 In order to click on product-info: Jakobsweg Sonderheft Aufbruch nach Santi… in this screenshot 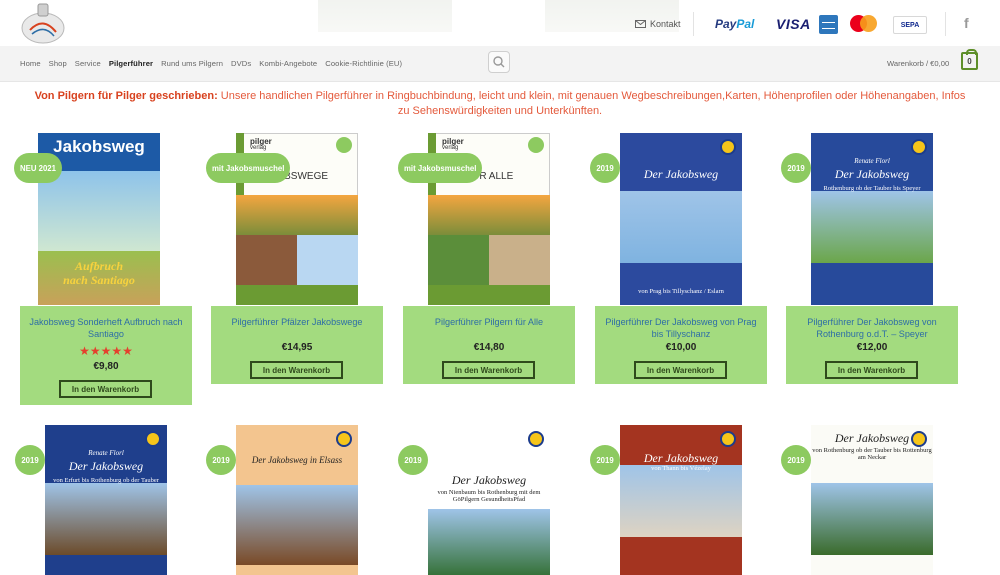, I will do `click(106, 355)`.